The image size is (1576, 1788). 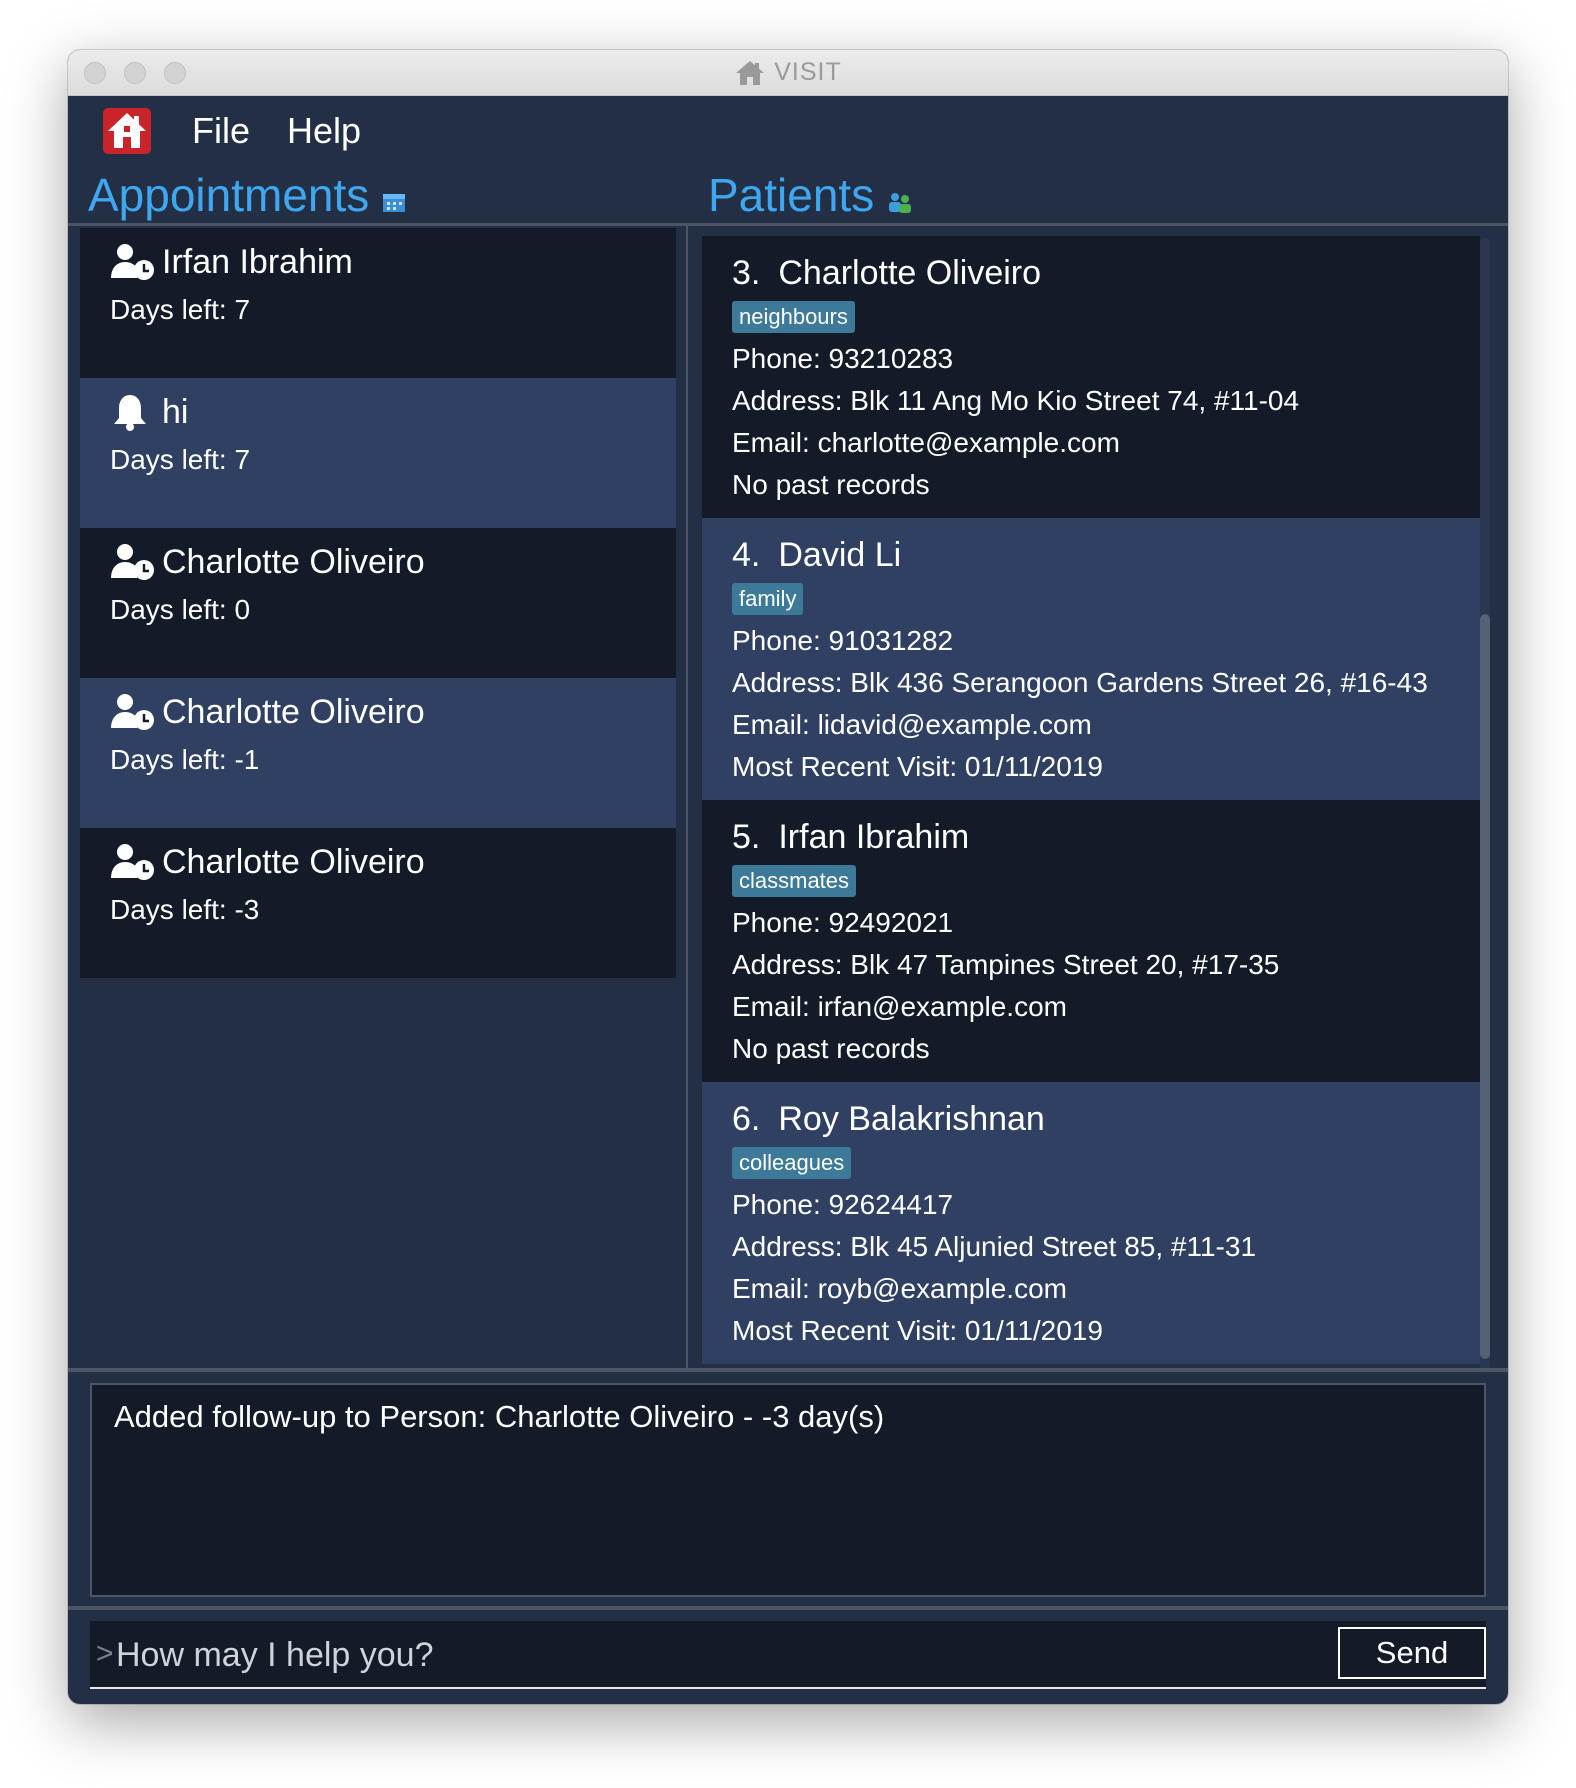 What do you see at coordinates (843, 640) in the screenshot?
I see `patient-phone: Phone: 91031282` at bounding box center [843, 640].